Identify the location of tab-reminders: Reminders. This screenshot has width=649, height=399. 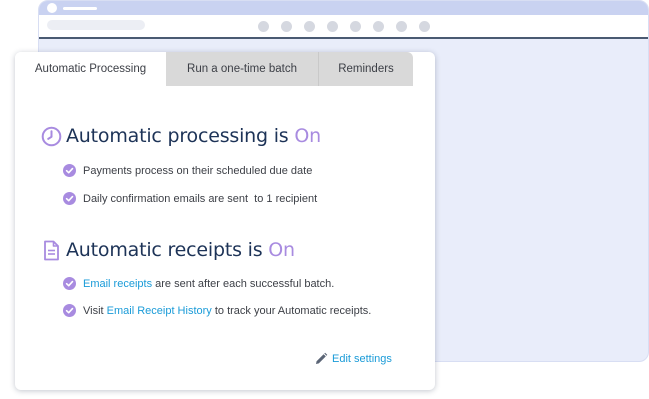
(366, 69).